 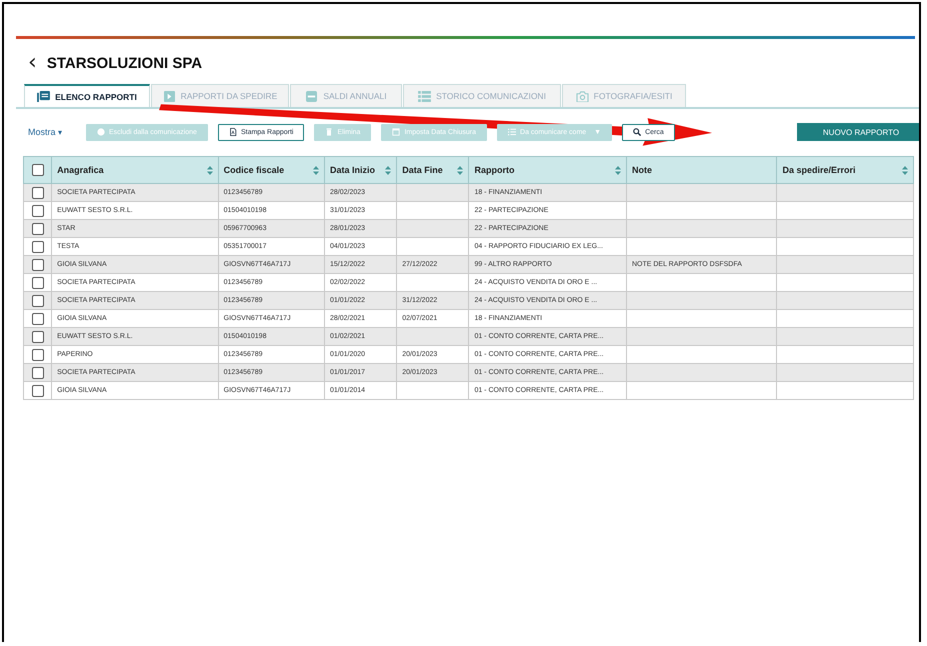 I want to click on column-header: Da spedire/Errori, so click(x=819, y=170).